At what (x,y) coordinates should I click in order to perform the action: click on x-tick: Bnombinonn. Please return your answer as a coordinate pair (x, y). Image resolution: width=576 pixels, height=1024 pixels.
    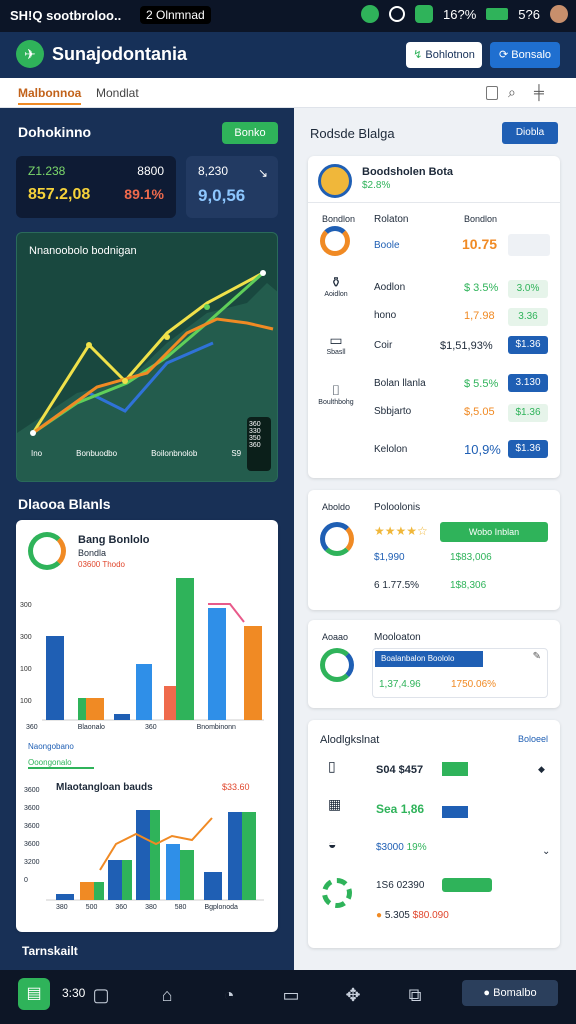
    Looking at the image, I should click on (216, 727).